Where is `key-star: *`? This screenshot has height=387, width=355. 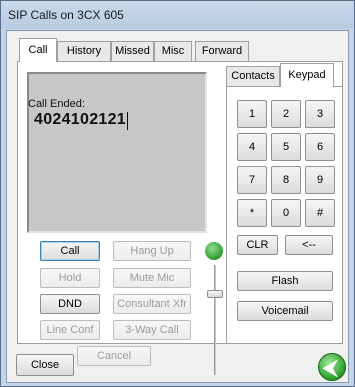 key-star: * is located at coordinates (252, 213).